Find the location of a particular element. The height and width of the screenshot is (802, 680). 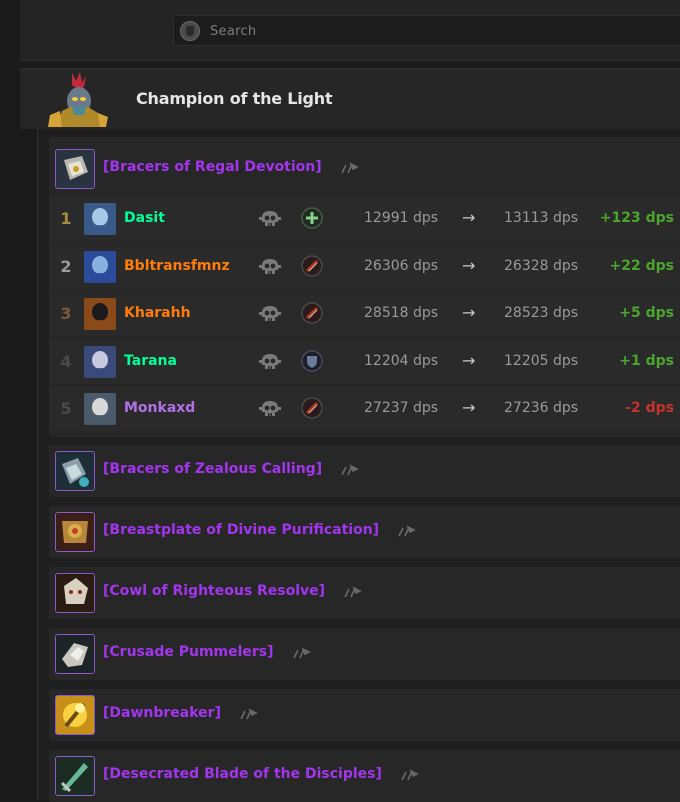

ranking-row: 5 Monkaxd 27237 dps → 27236 dps -2 dps is located at coordinates (364, 409).